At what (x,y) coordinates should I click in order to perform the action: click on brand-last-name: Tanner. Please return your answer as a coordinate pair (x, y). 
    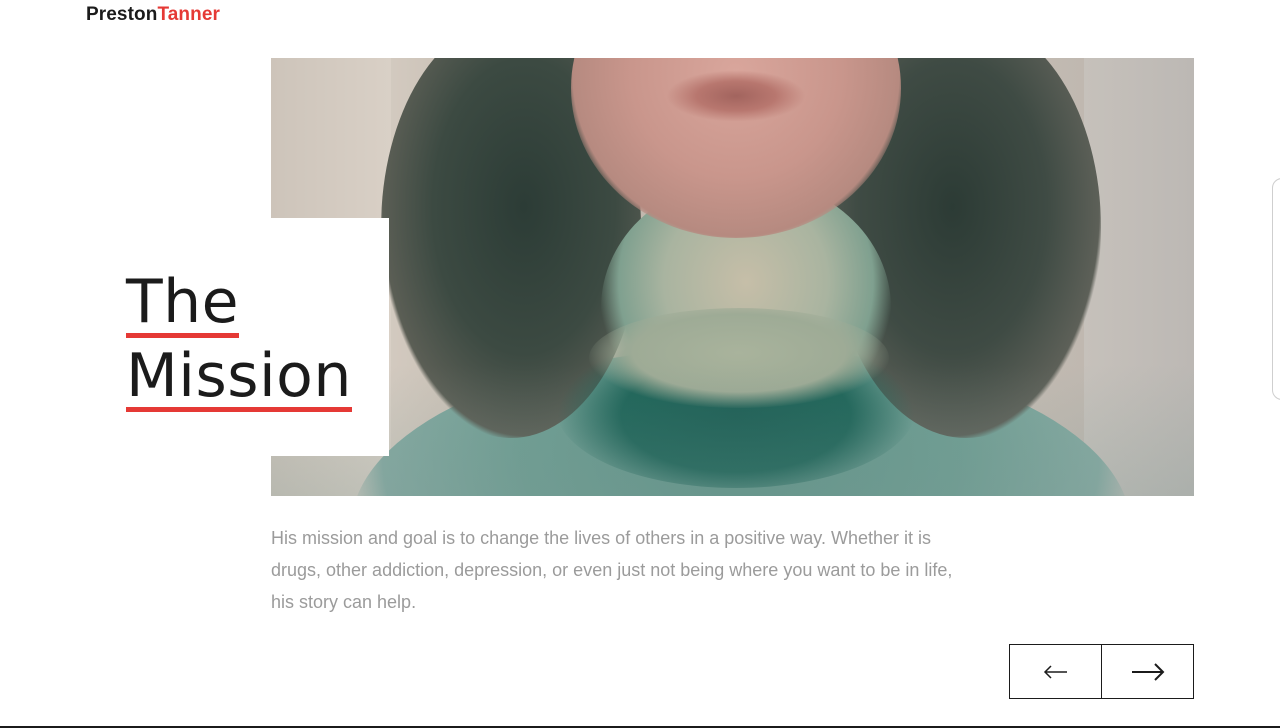
    Looking at the image, I should click on (188, 14).